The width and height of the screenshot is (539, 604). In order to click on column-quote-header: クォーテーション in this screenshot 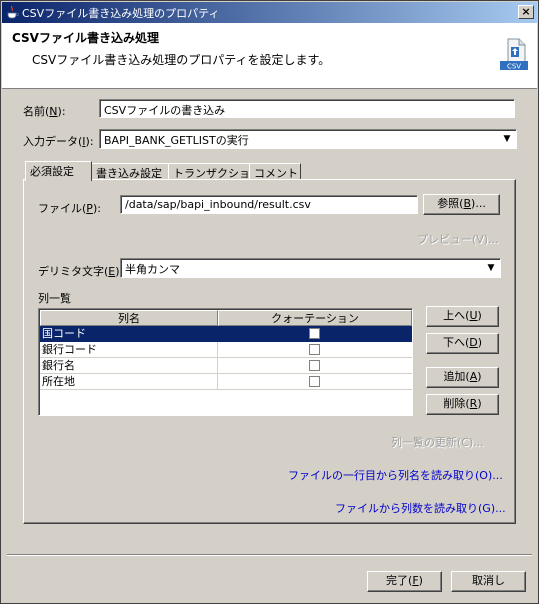, I will do `click(315, 318)`.